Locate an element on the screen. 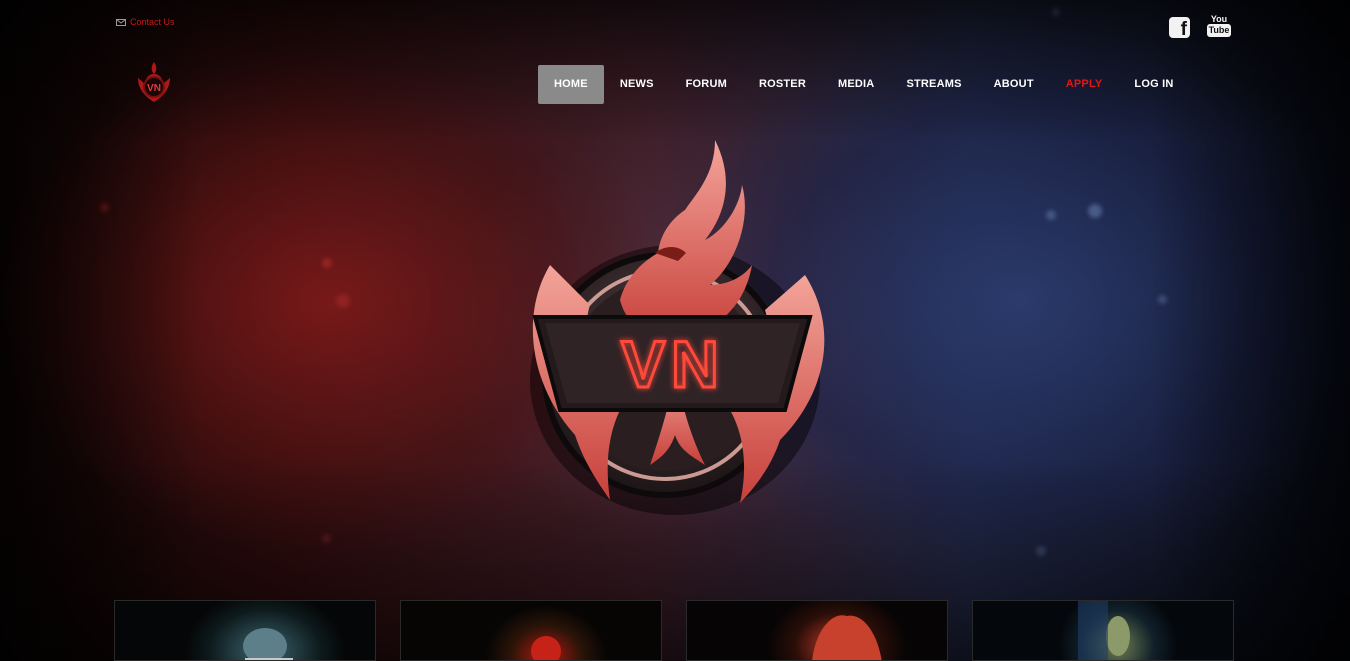 This screenshot has width=1350, height=661. nav-forum: FORUM is located at coordinates (706, 84).